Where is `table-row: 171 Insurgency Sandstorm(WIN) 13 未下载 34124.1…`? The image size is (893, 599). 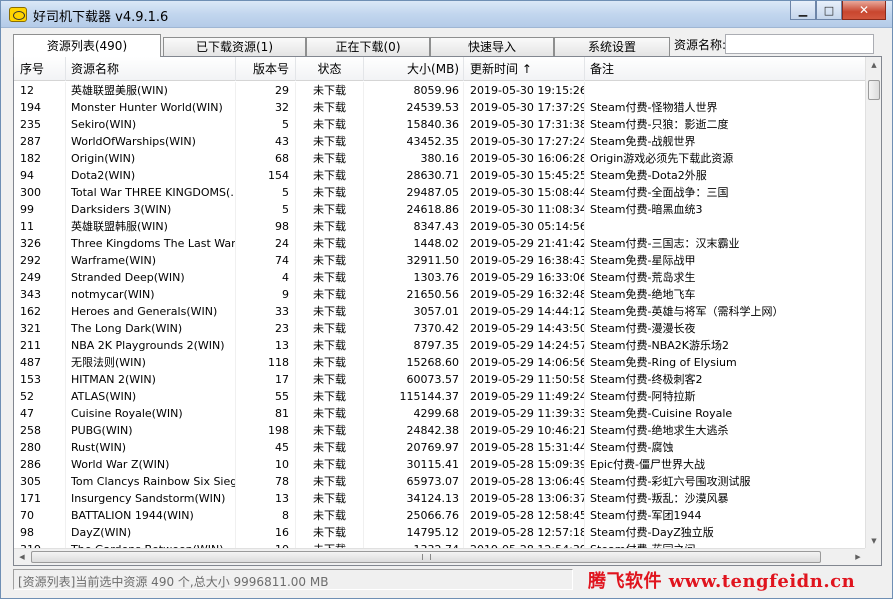
table-row: 171 Insurgency Sandstorm(WIN) 13 未下载 34124.1… is located at coordinates (440, 498).